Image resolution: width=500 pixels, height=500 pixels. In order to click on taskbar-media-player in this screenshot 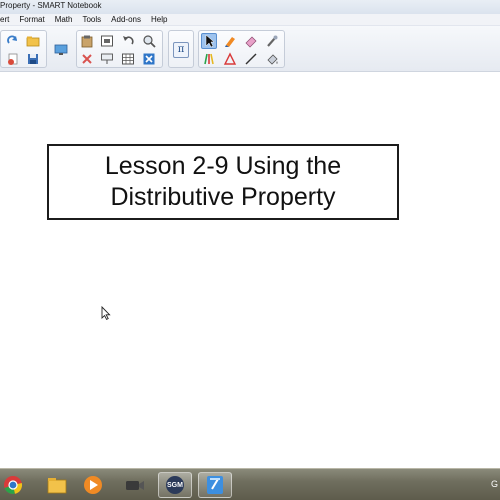, I will do `click(93, 485)`.